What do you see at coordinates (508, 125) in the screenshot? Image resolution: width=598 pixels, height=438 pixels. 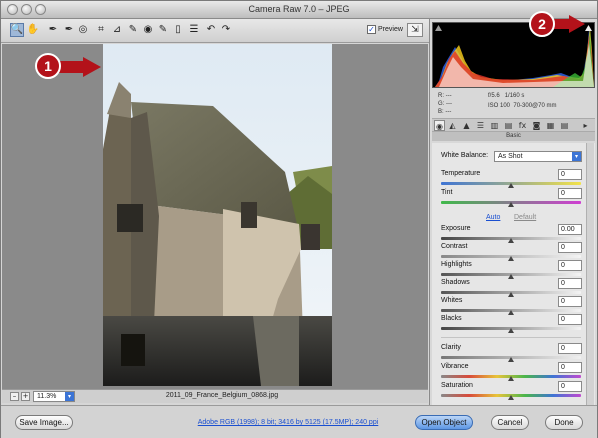 I see `tab-lens-corrections-icon: ▤` at bounding box center [508, 125].